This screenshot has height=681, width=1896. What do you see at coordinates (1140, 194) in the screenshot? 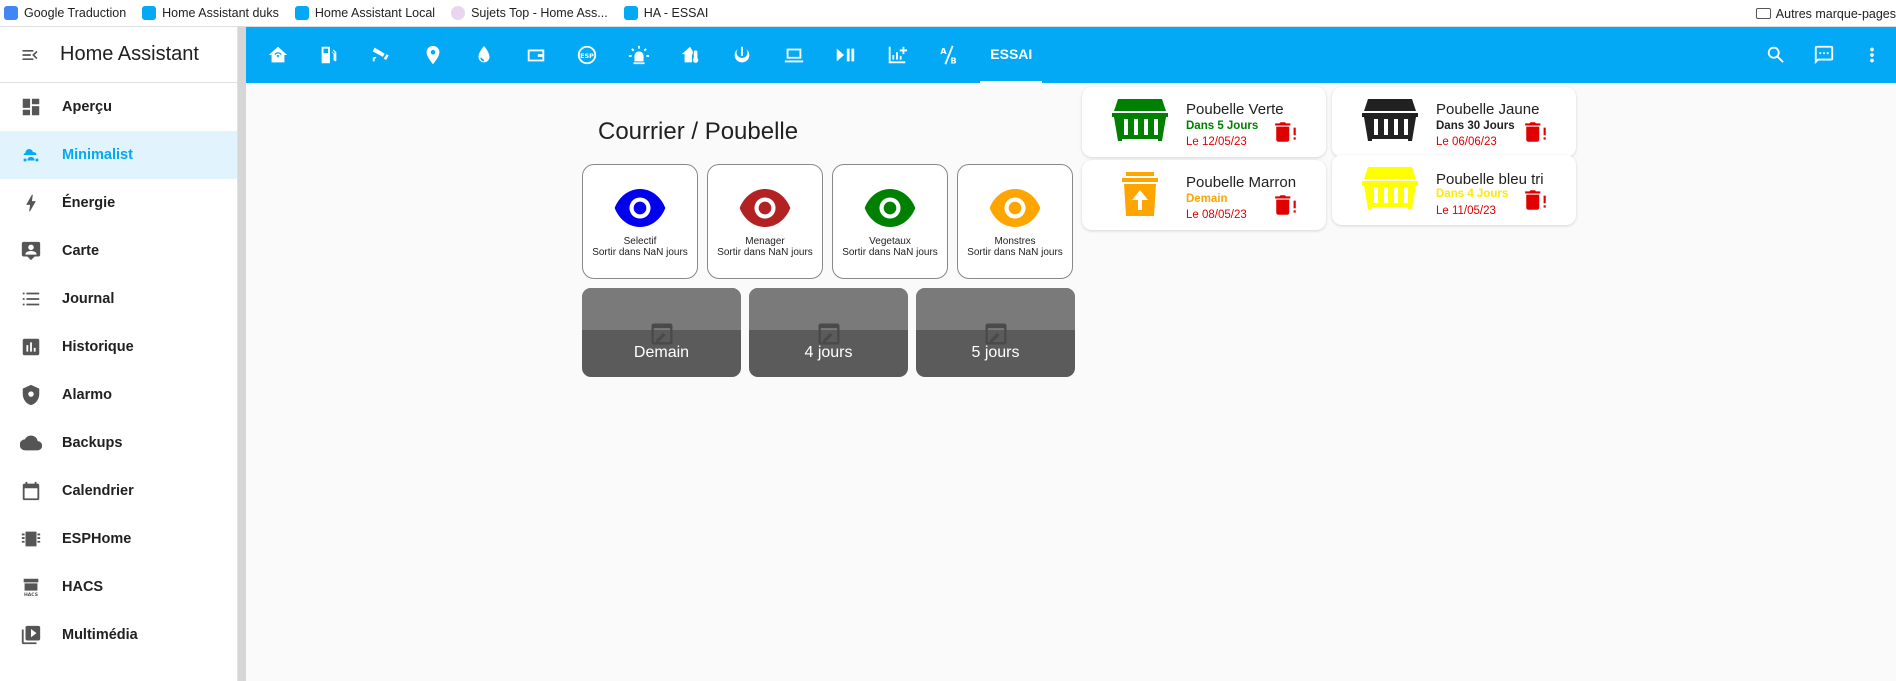
I see `recycle-bin-icon` at bounding box center [1140, 194].